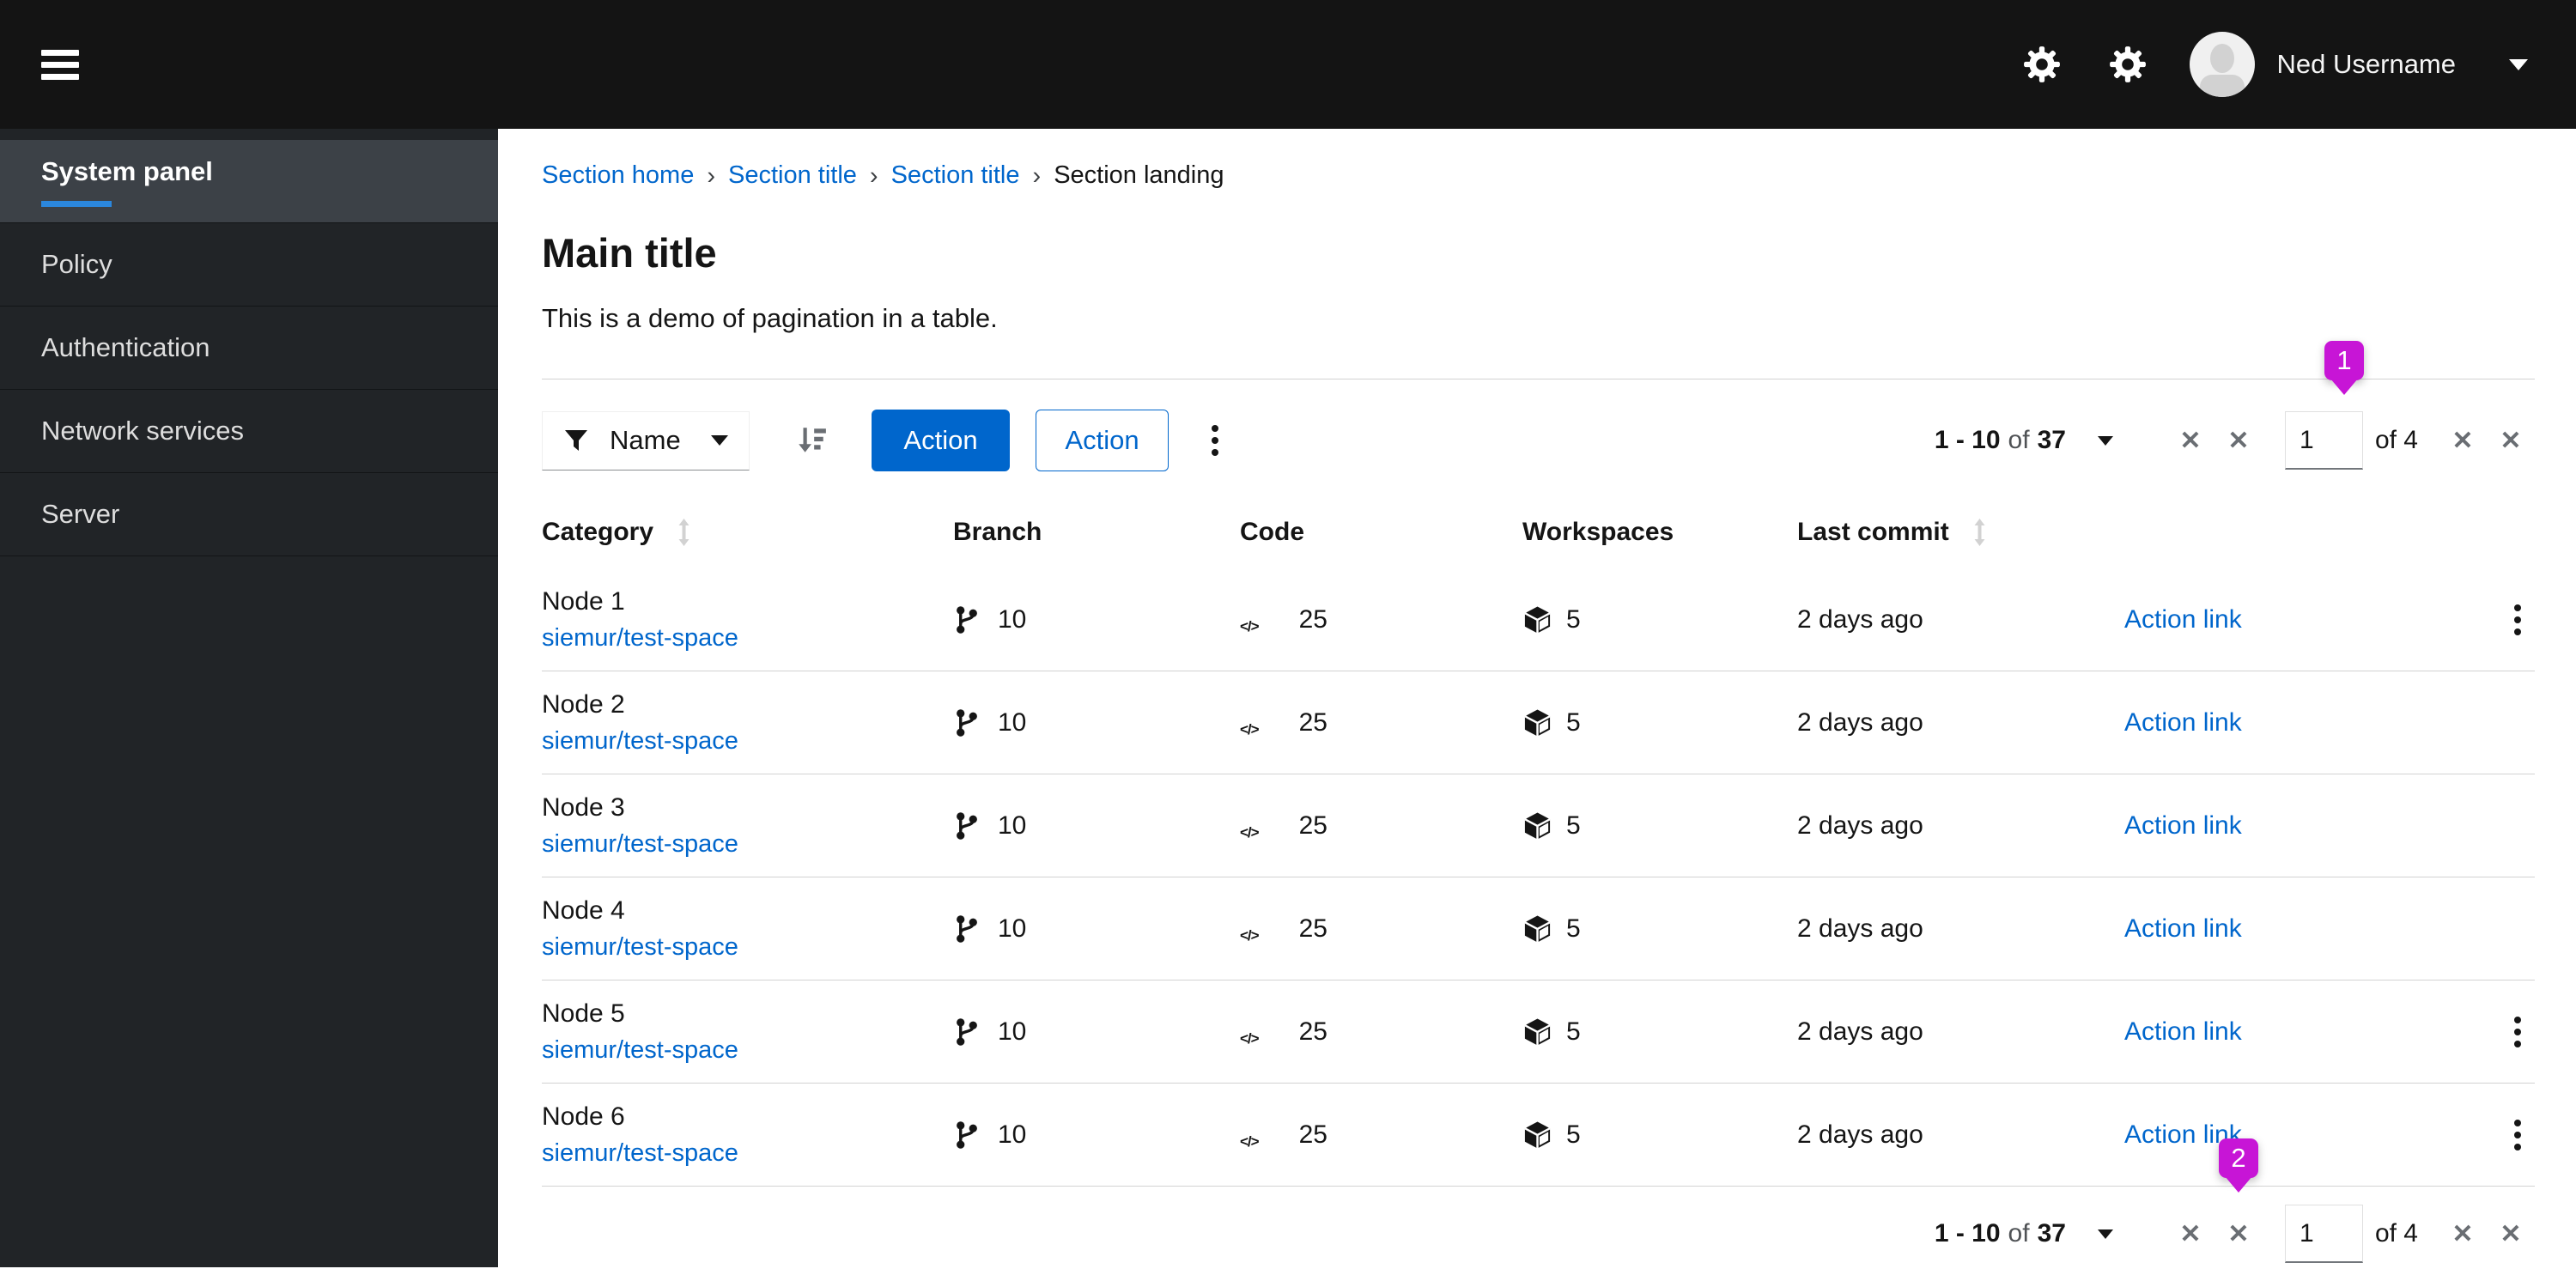 Image resolution: width=2576 pixels, height=1281 pixels. What do you see at coordinates (576, 440) in the screenshot?
I see `filter-icon` at bounding box center [576, 440].